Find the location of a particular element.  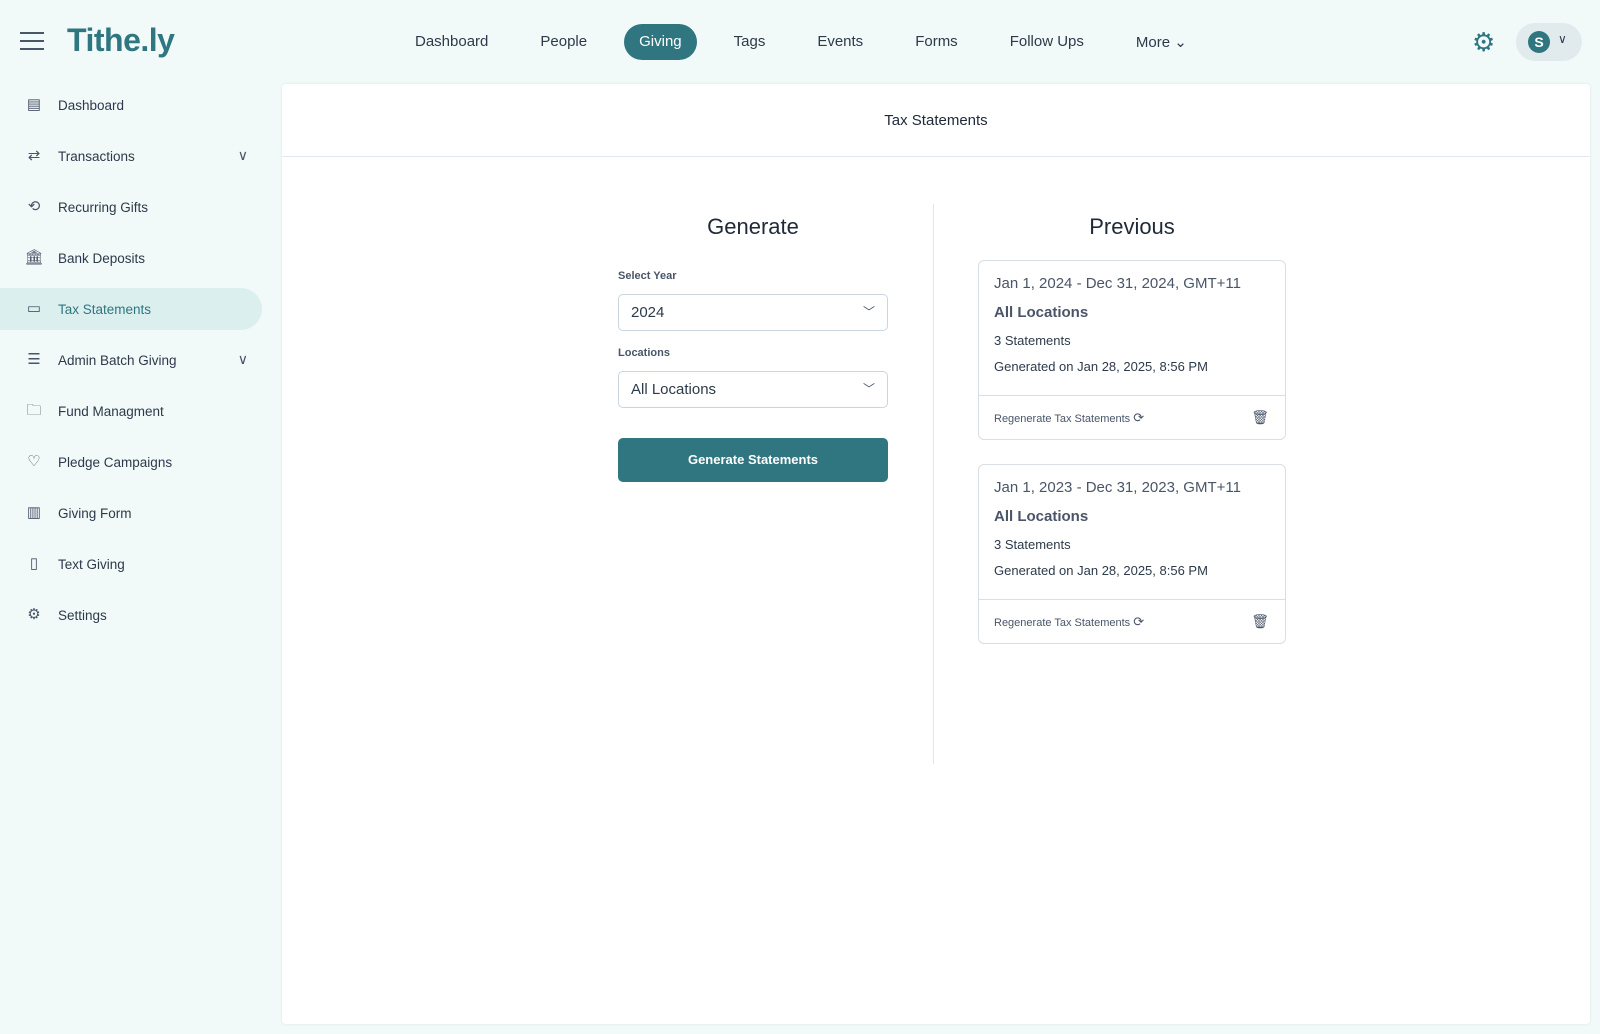

sidebar-item-admin-batch-giving: ☰ Admin Batch Giving ∨ is located at coordinates (131, 360).